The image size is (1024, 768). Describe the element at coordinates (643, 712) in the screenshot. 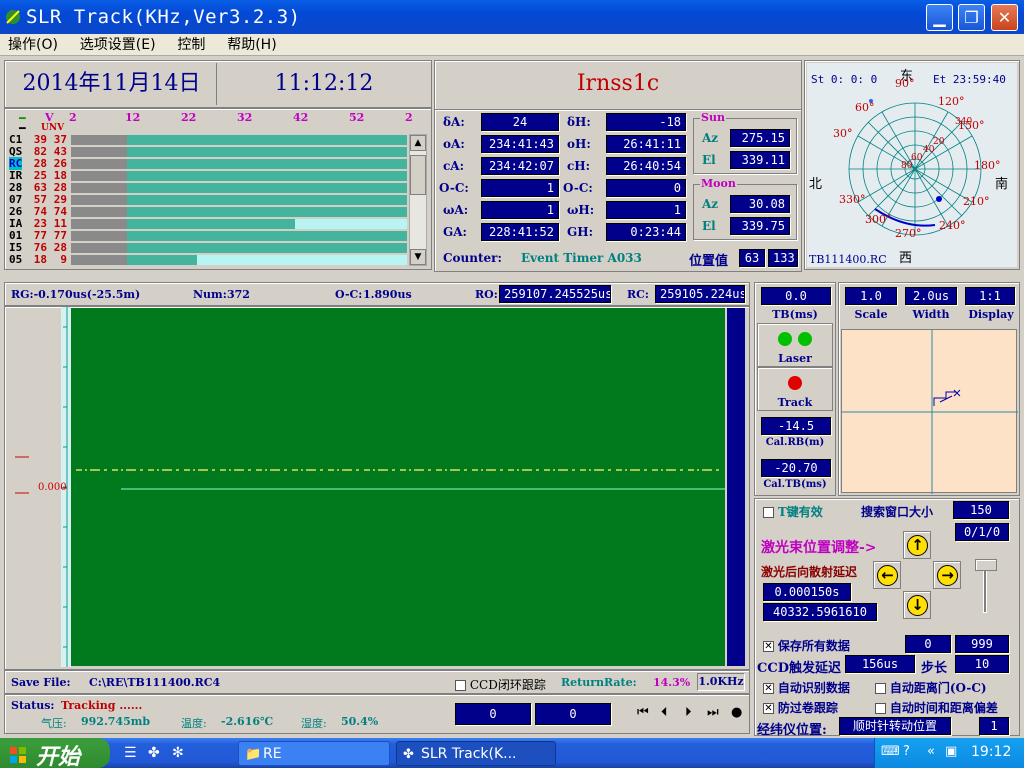

I see `first-icon: ⏮` at that location.